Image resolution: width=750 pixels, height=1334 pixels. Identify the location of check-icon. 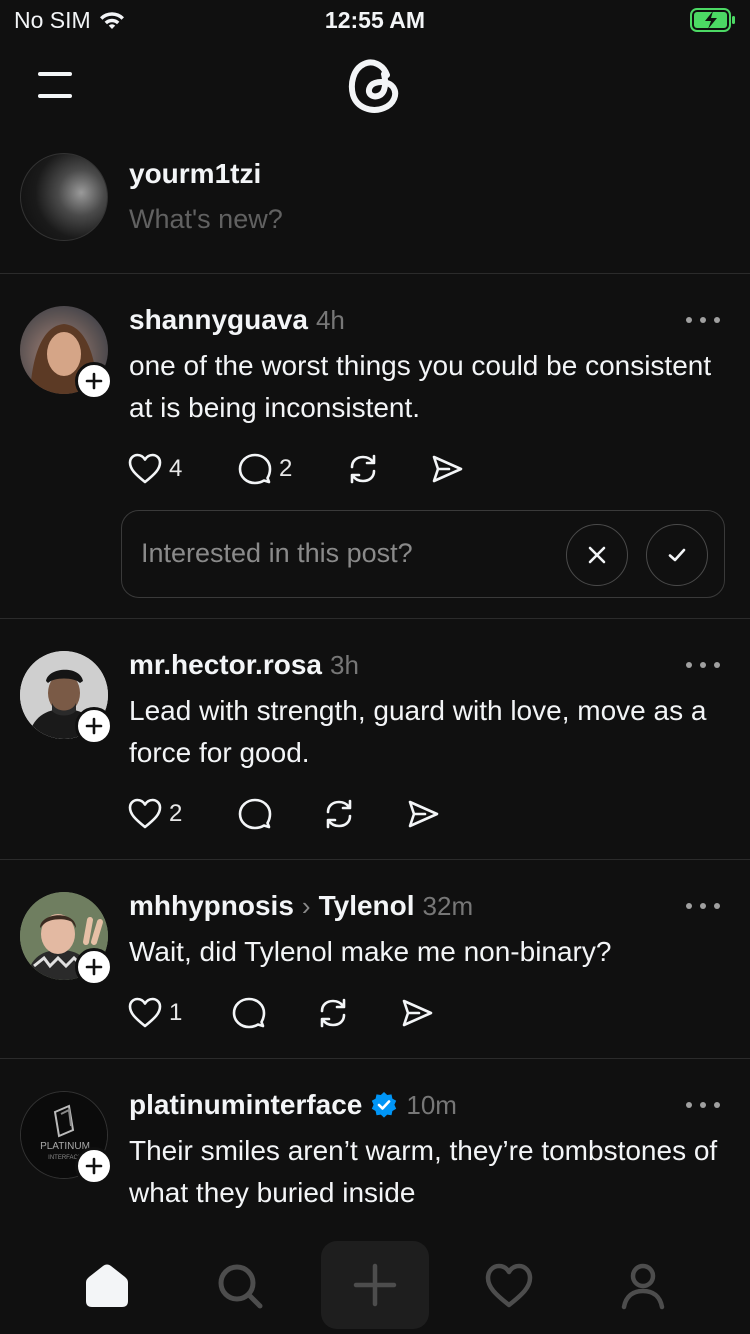
(677, 555).